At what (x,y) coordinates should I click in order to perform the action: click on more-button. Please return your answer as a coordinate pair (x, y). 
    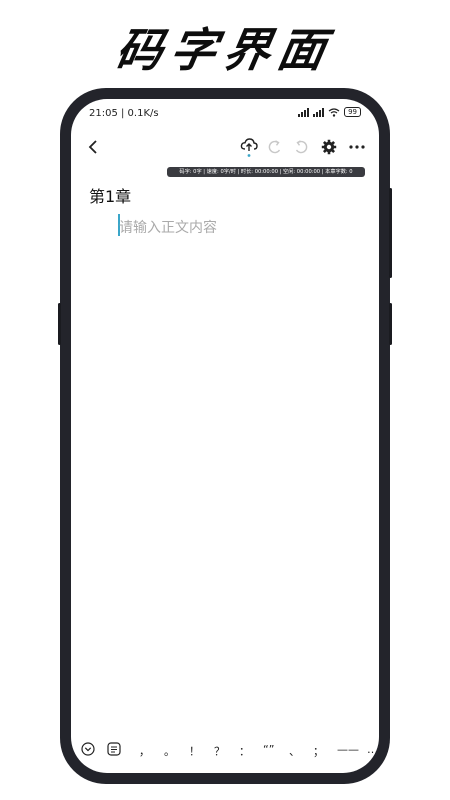
    Looking at the image, I should click on (357, 147).